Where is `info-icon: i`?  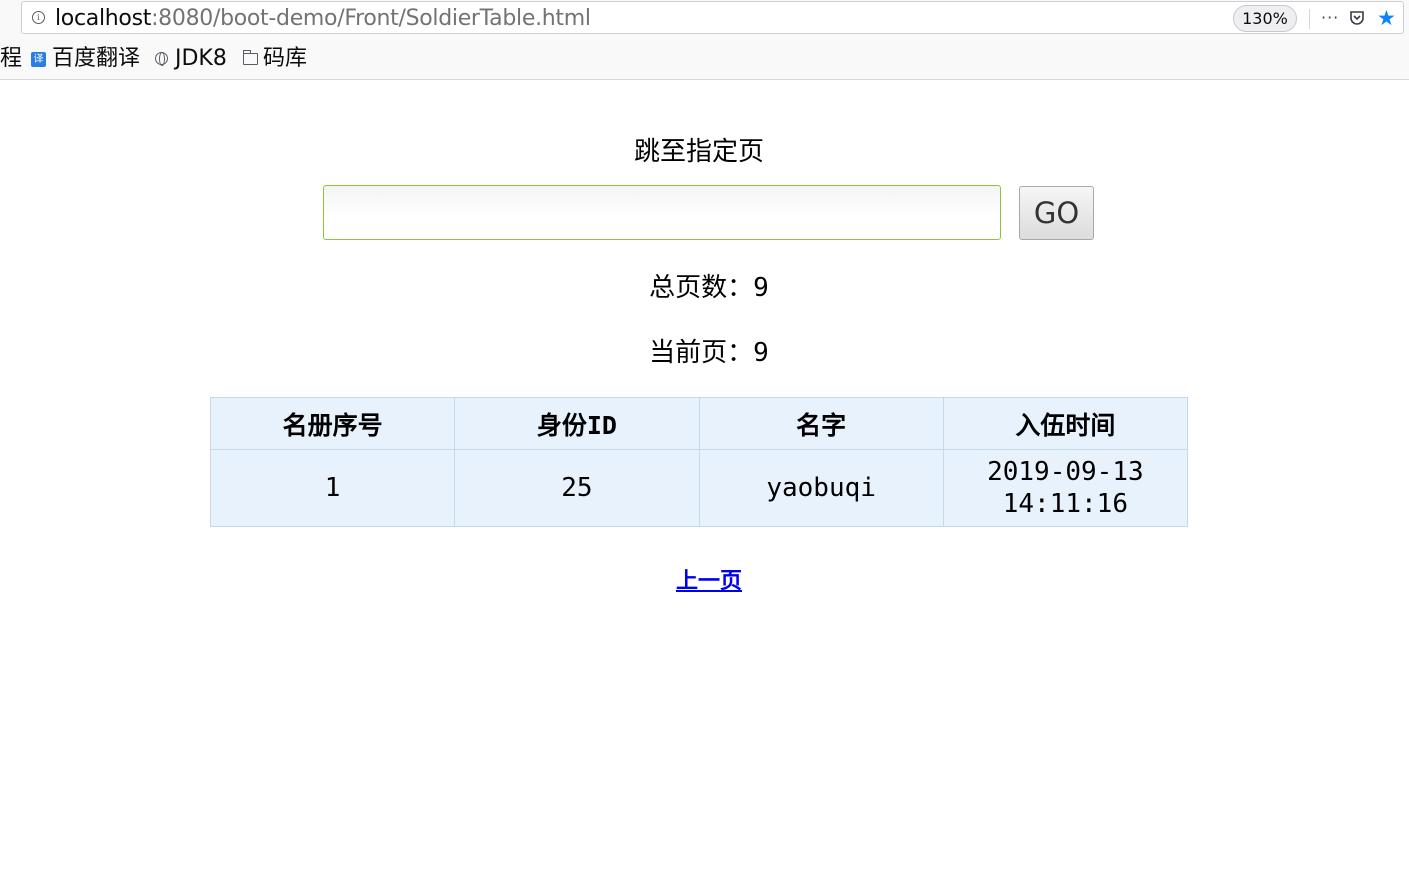 info-icon: i is located at coordinates (38, 17).